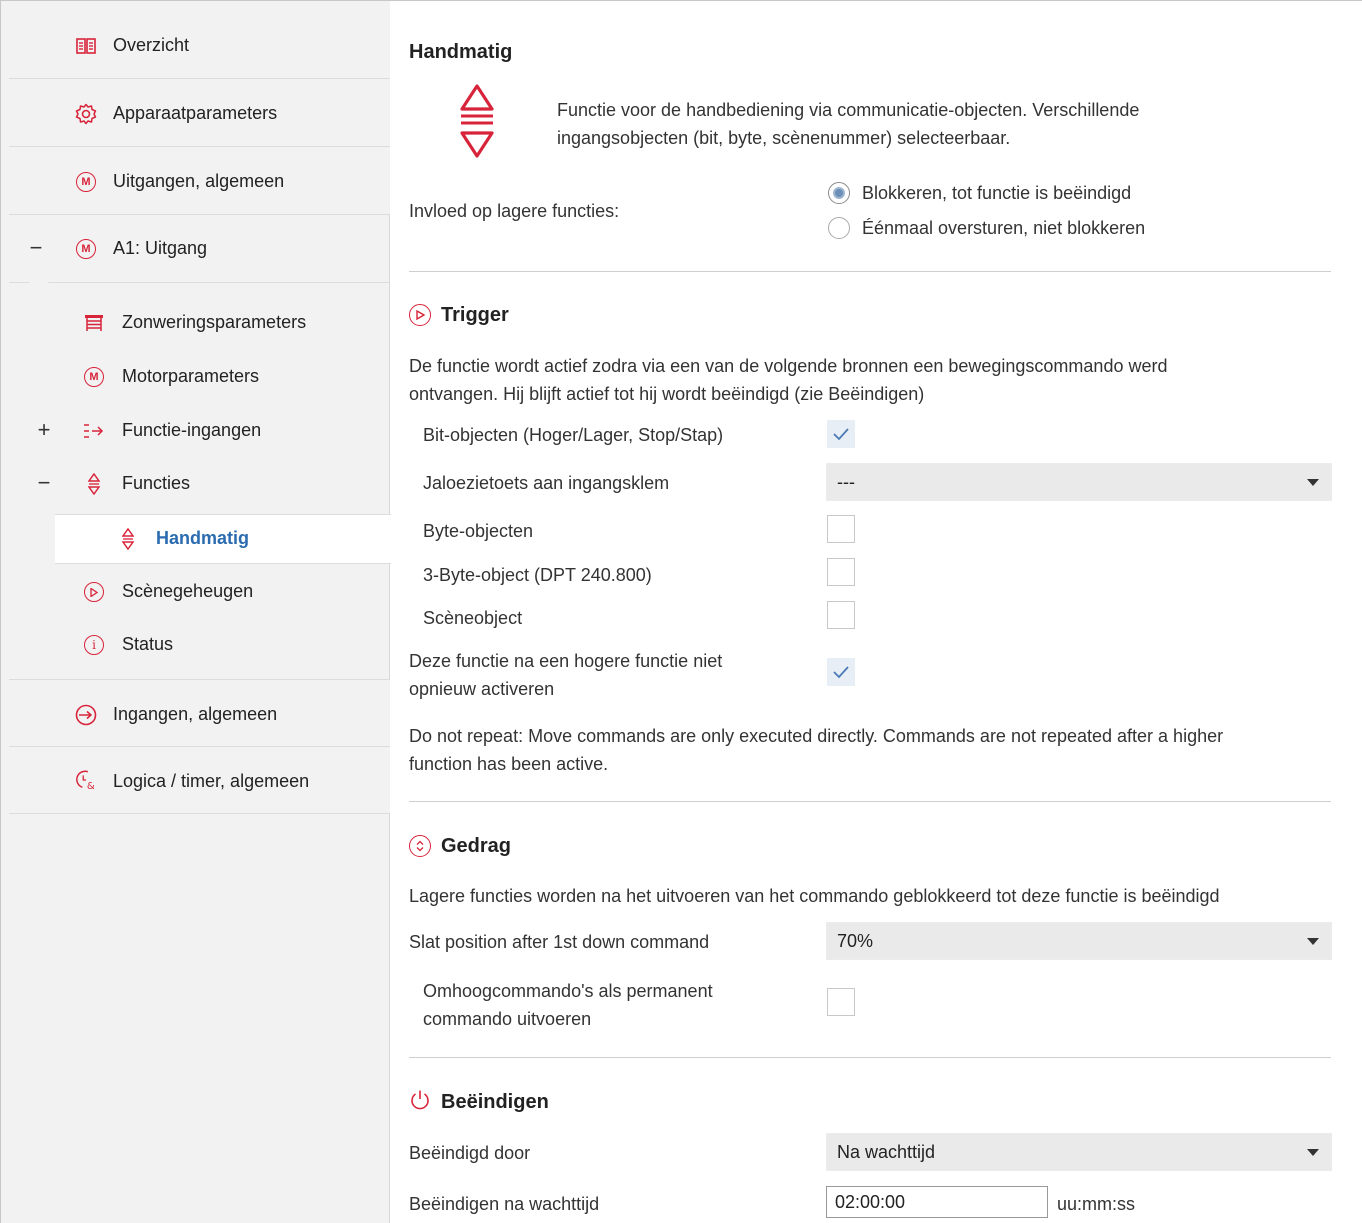 This screenshot has width=1362, height=1223. Describe the element at coordinates (214, 322) in the screenshot. I see `sidebar-item-label: Zonweringsparameters` at that location.